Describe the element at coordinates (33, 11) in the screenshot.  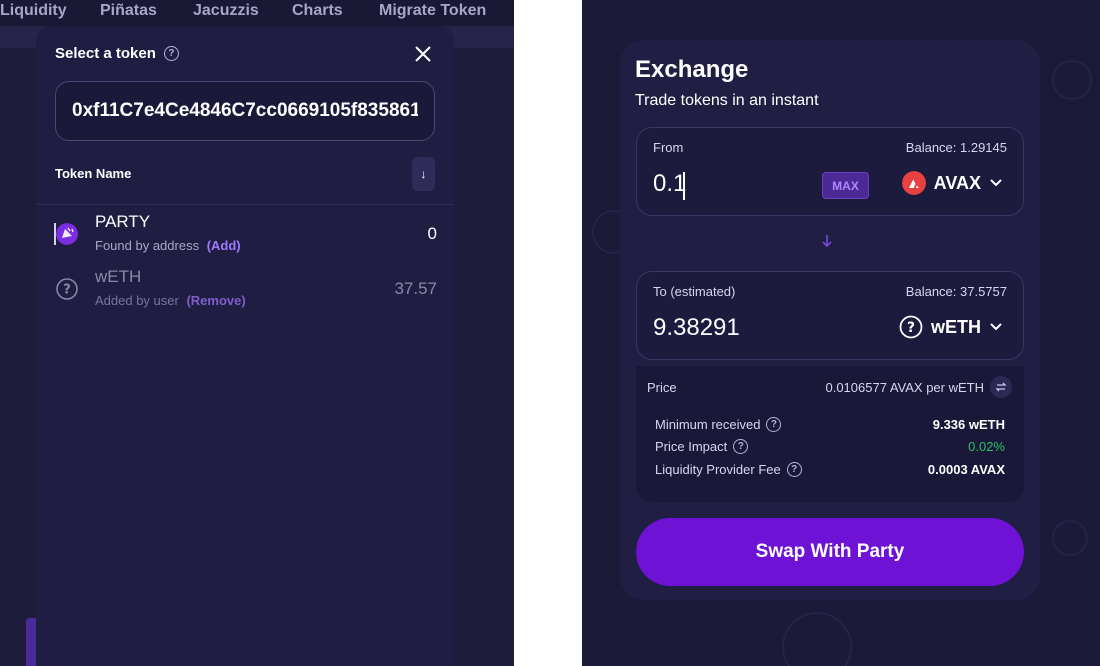
I see `nav-liquidity: Liquidity` at that location.